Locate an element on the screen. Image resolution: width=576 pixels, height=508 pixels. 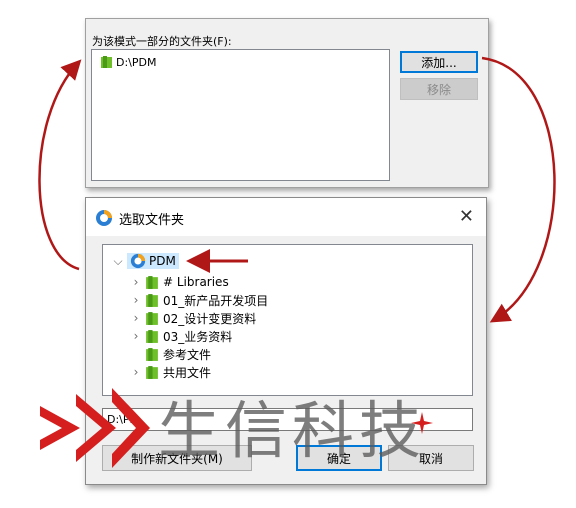
arrow-right-curve is located at coordinates (518, 189).